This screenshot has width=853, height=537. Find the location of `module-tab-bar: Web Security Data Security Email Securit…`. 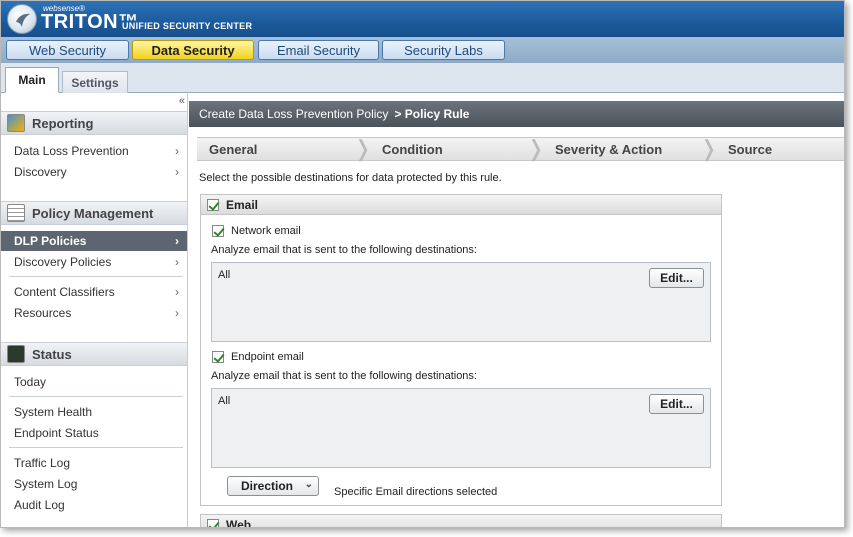

module-tab-bar: Web Security Data Security Email Securit… is located at coordinates (422, 50).